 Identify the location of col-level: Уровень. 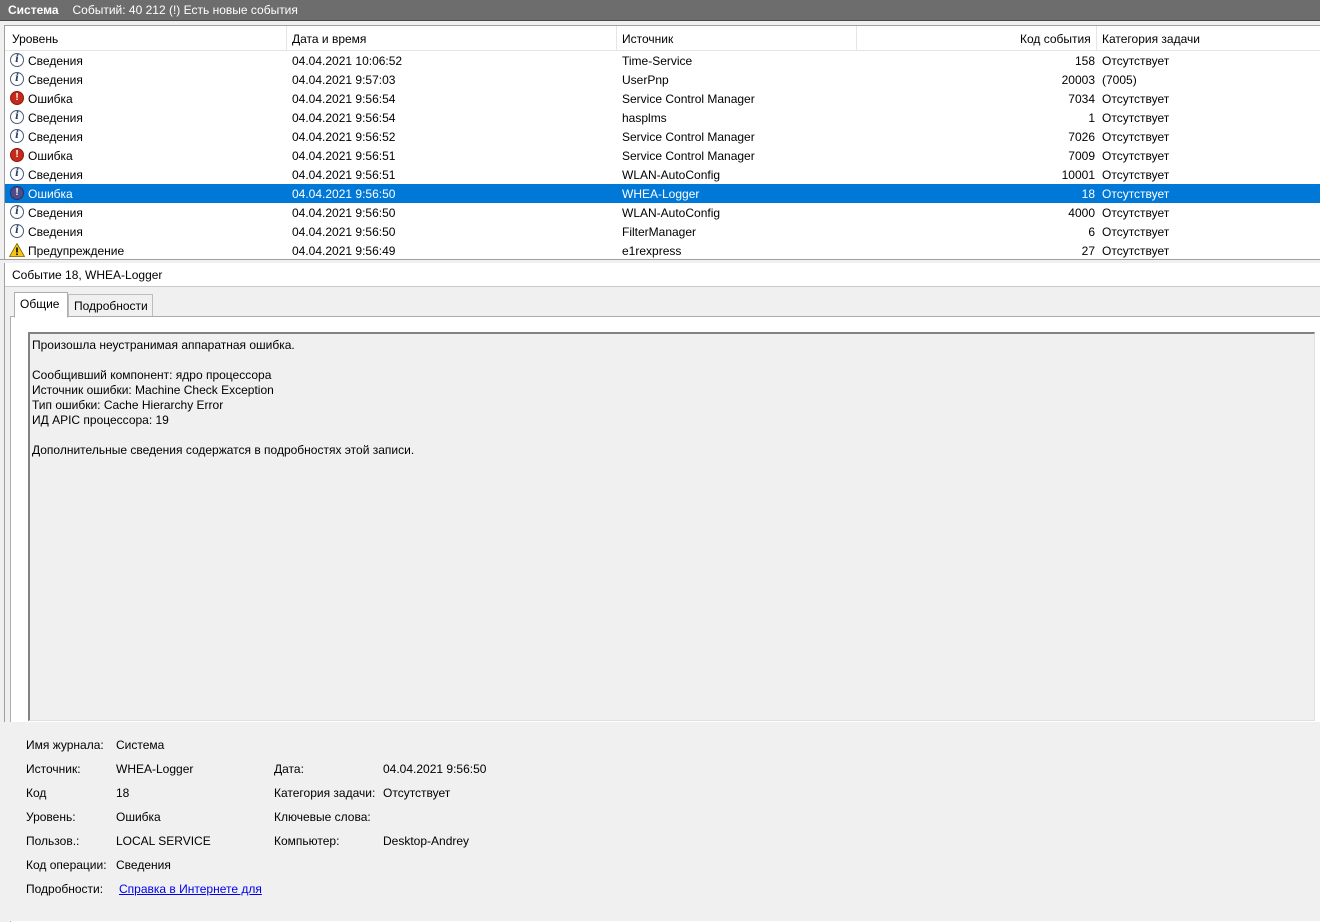
(35, 39).